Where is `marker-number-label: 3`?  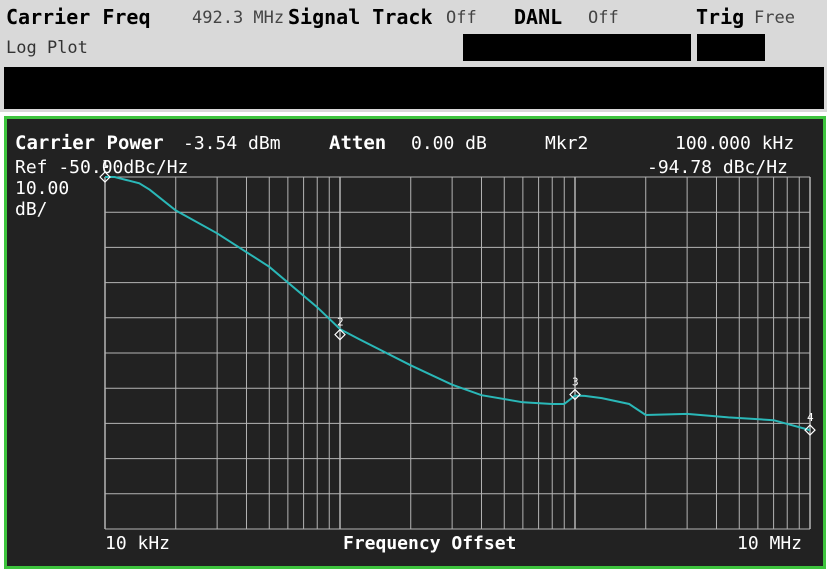
marker-number-label: 3 is located at coordinates (575, 382).